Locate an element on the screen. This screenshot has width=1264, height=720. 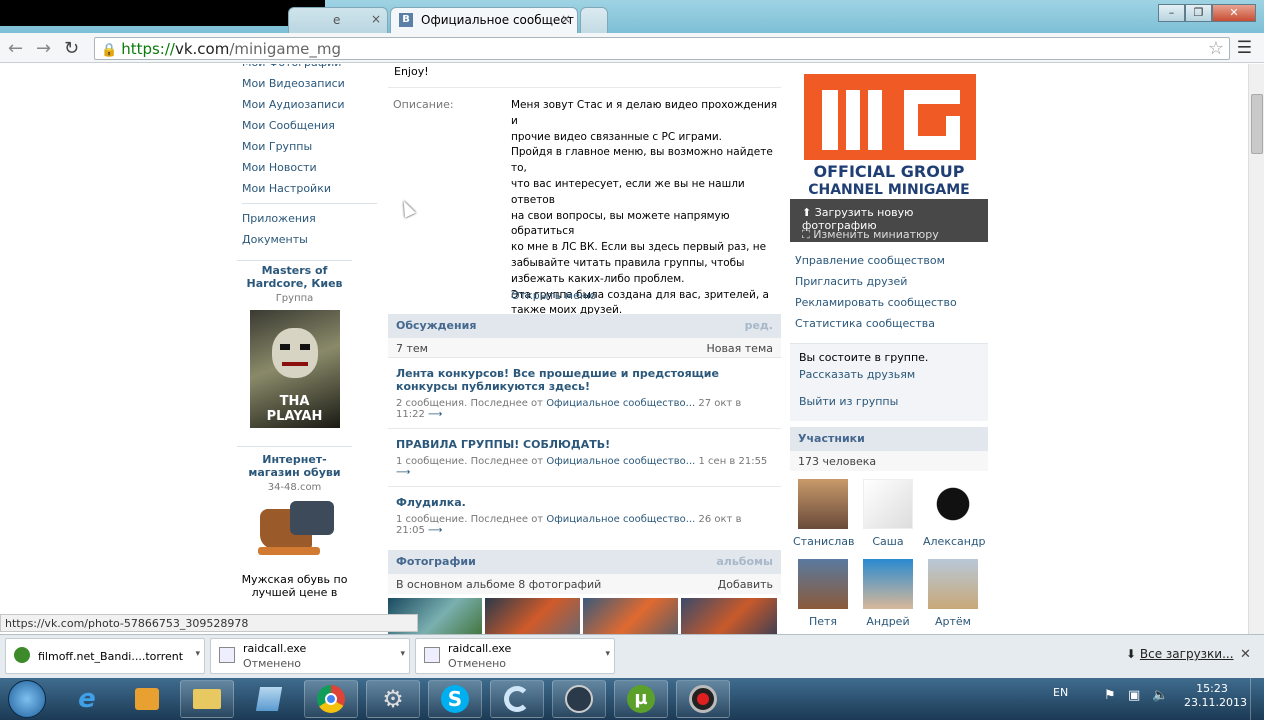
member-item: Александр is located at coordinates (954, 513).